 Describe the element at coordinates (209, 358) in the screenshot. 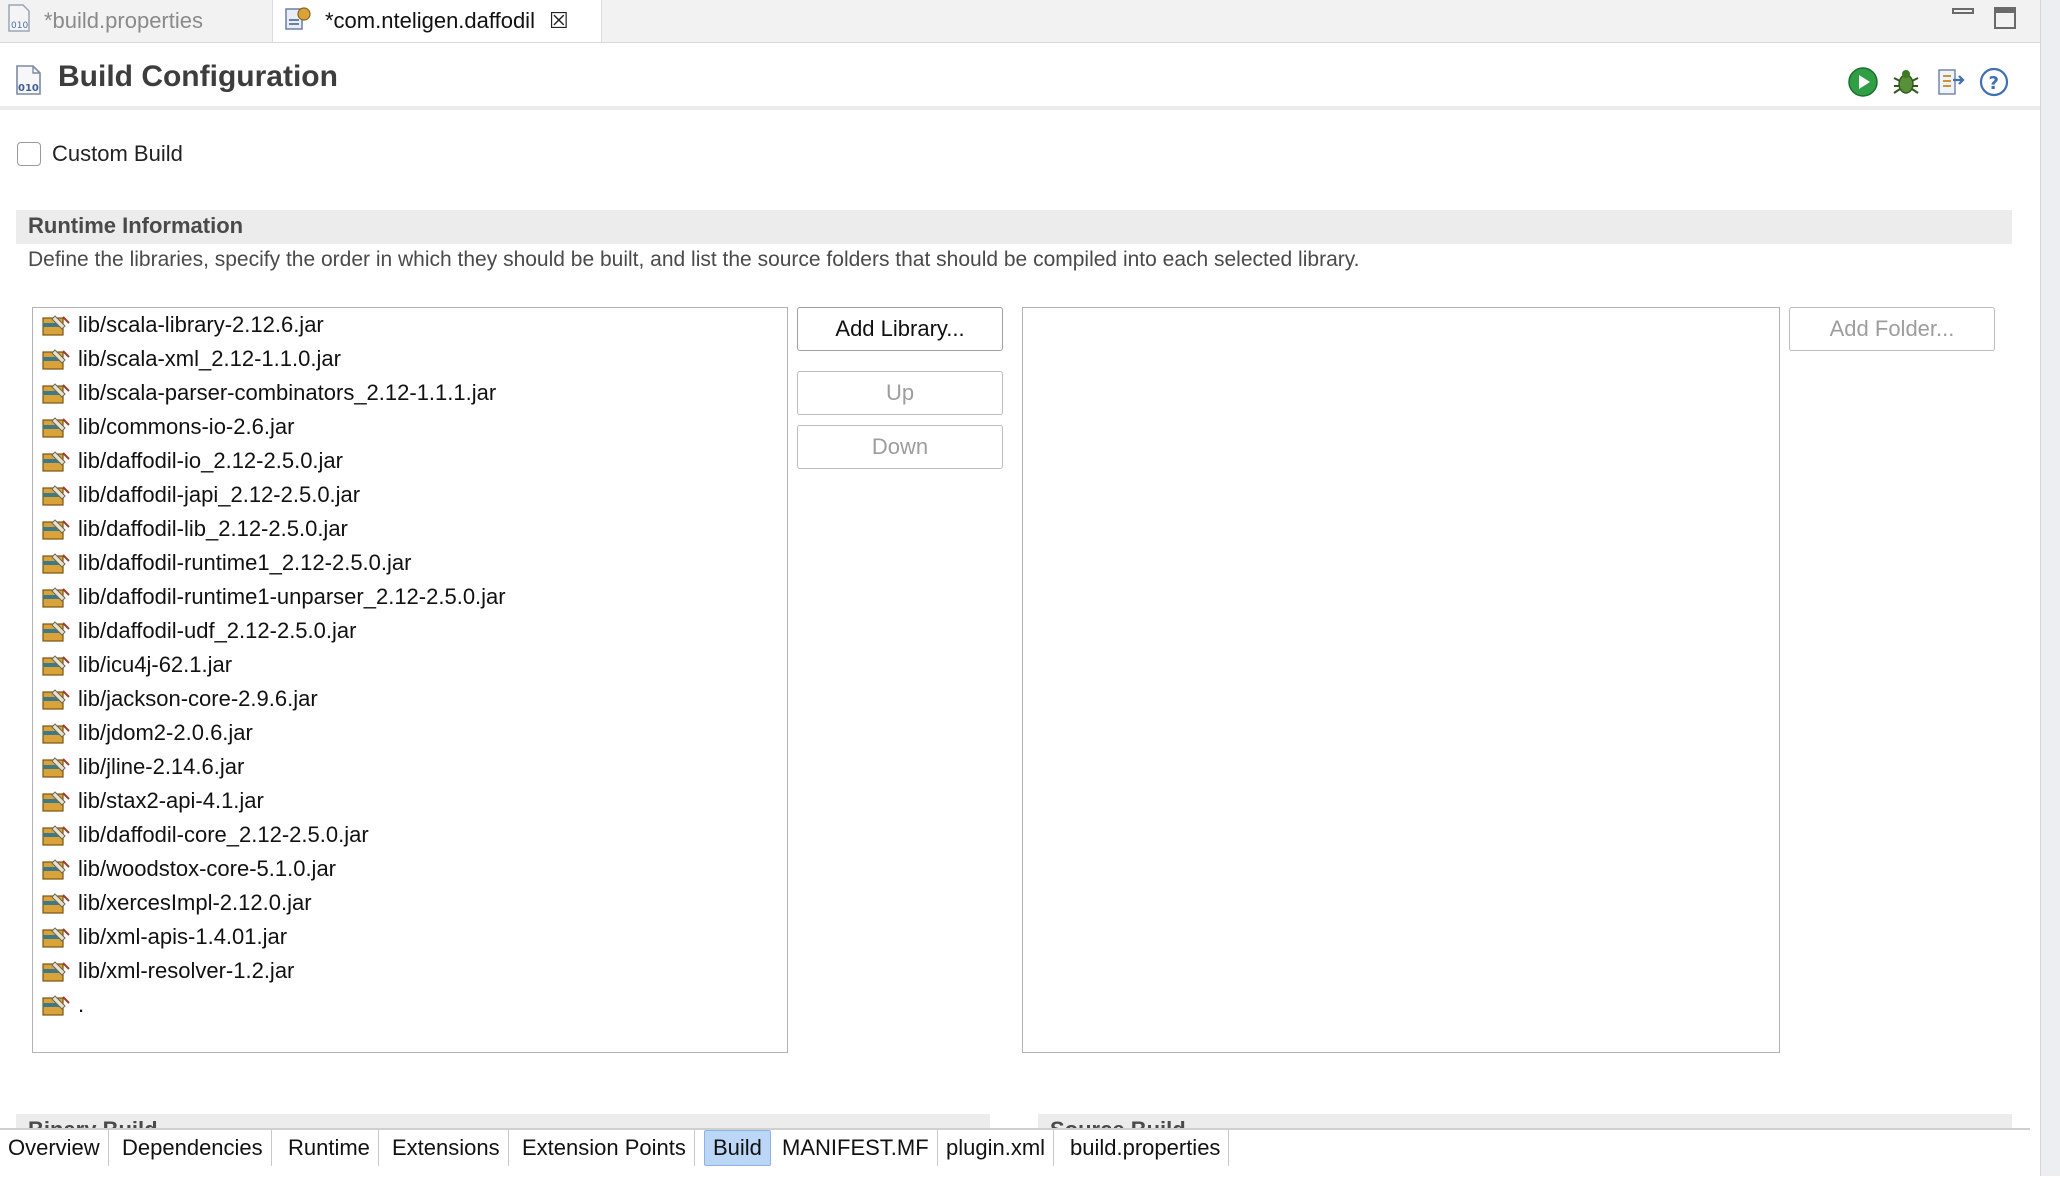

I see `library-item-label: lib/scala-xml_2.12-1.1.0.jar` at that location.